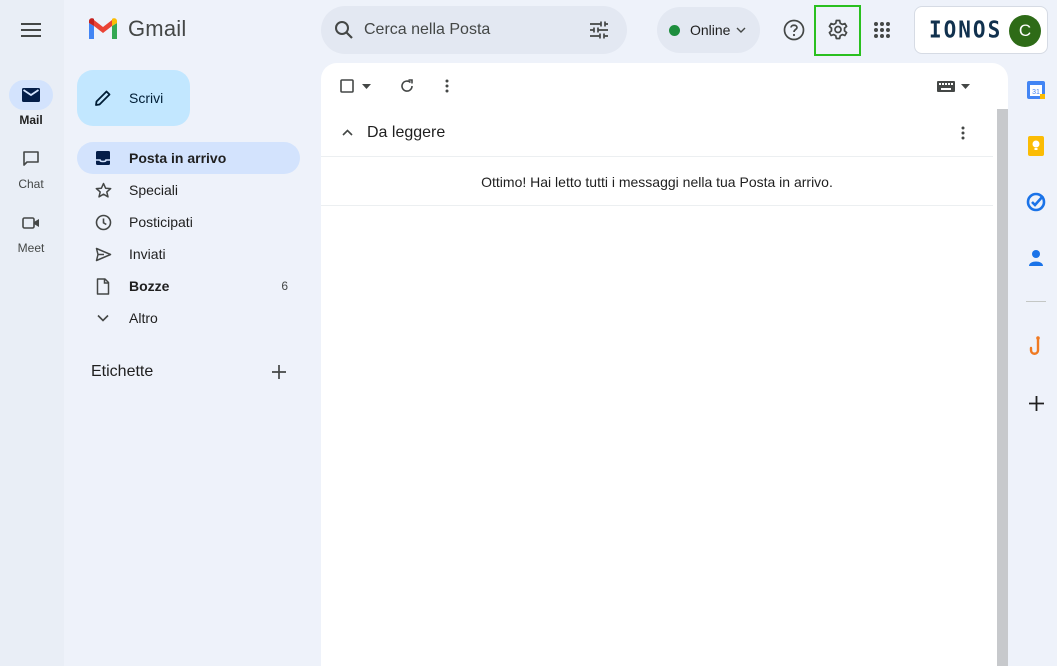 The image size is (1057, 666). I want to click on section-header-unread: Da leggere, so click(657, 133).